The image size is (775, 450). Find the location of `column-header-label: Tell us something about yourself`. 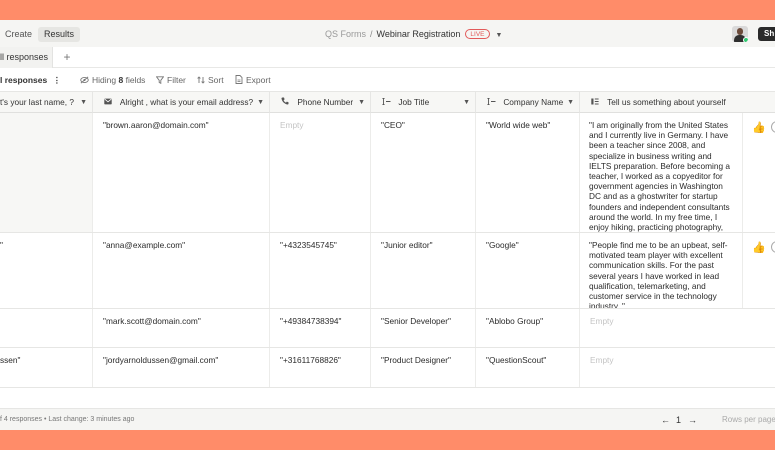

column-header-label: Tell us something about yourself is located at coordinates (666, 102).